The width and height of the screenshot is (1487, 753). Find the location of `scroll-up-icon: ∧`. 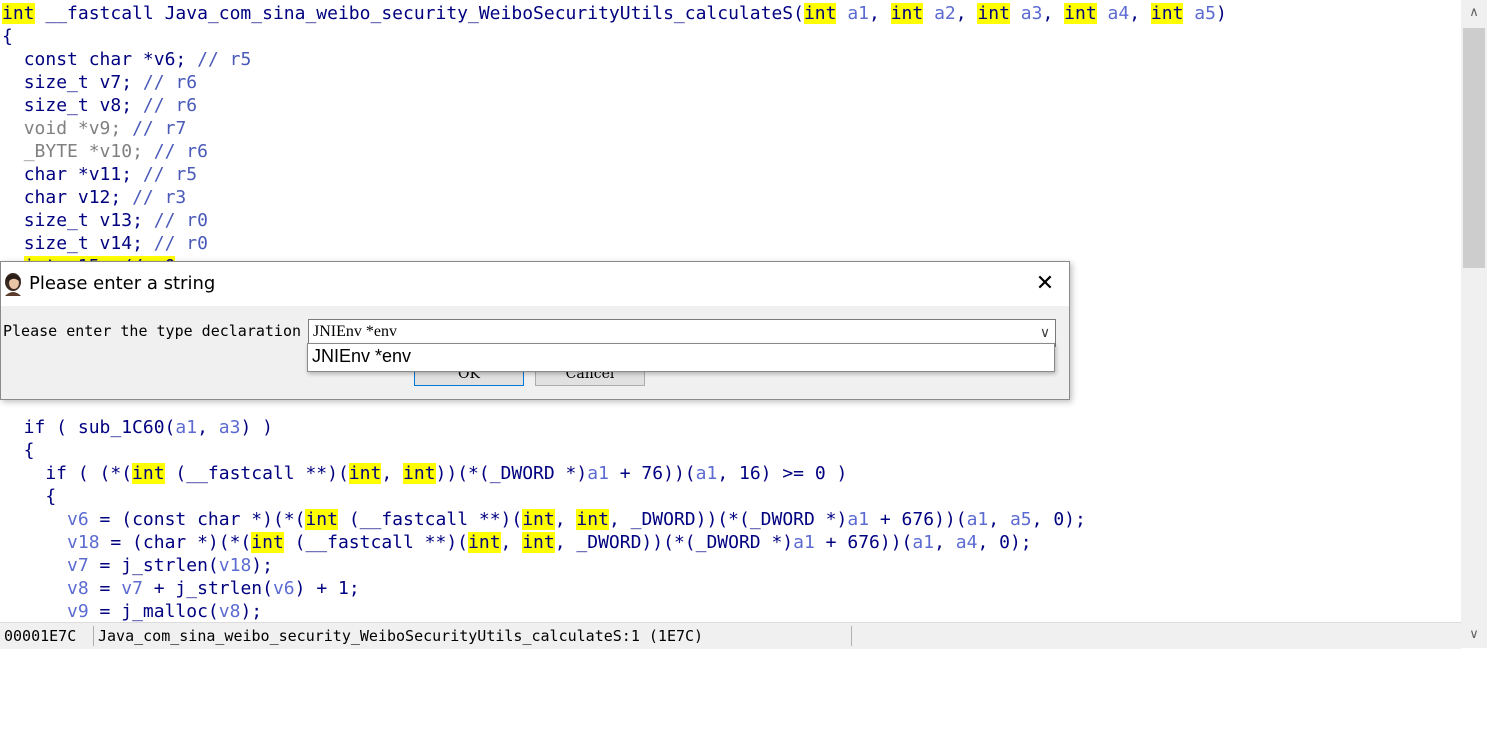

scroll-up-icon: ∧ is located at coordinates (1474, 13).